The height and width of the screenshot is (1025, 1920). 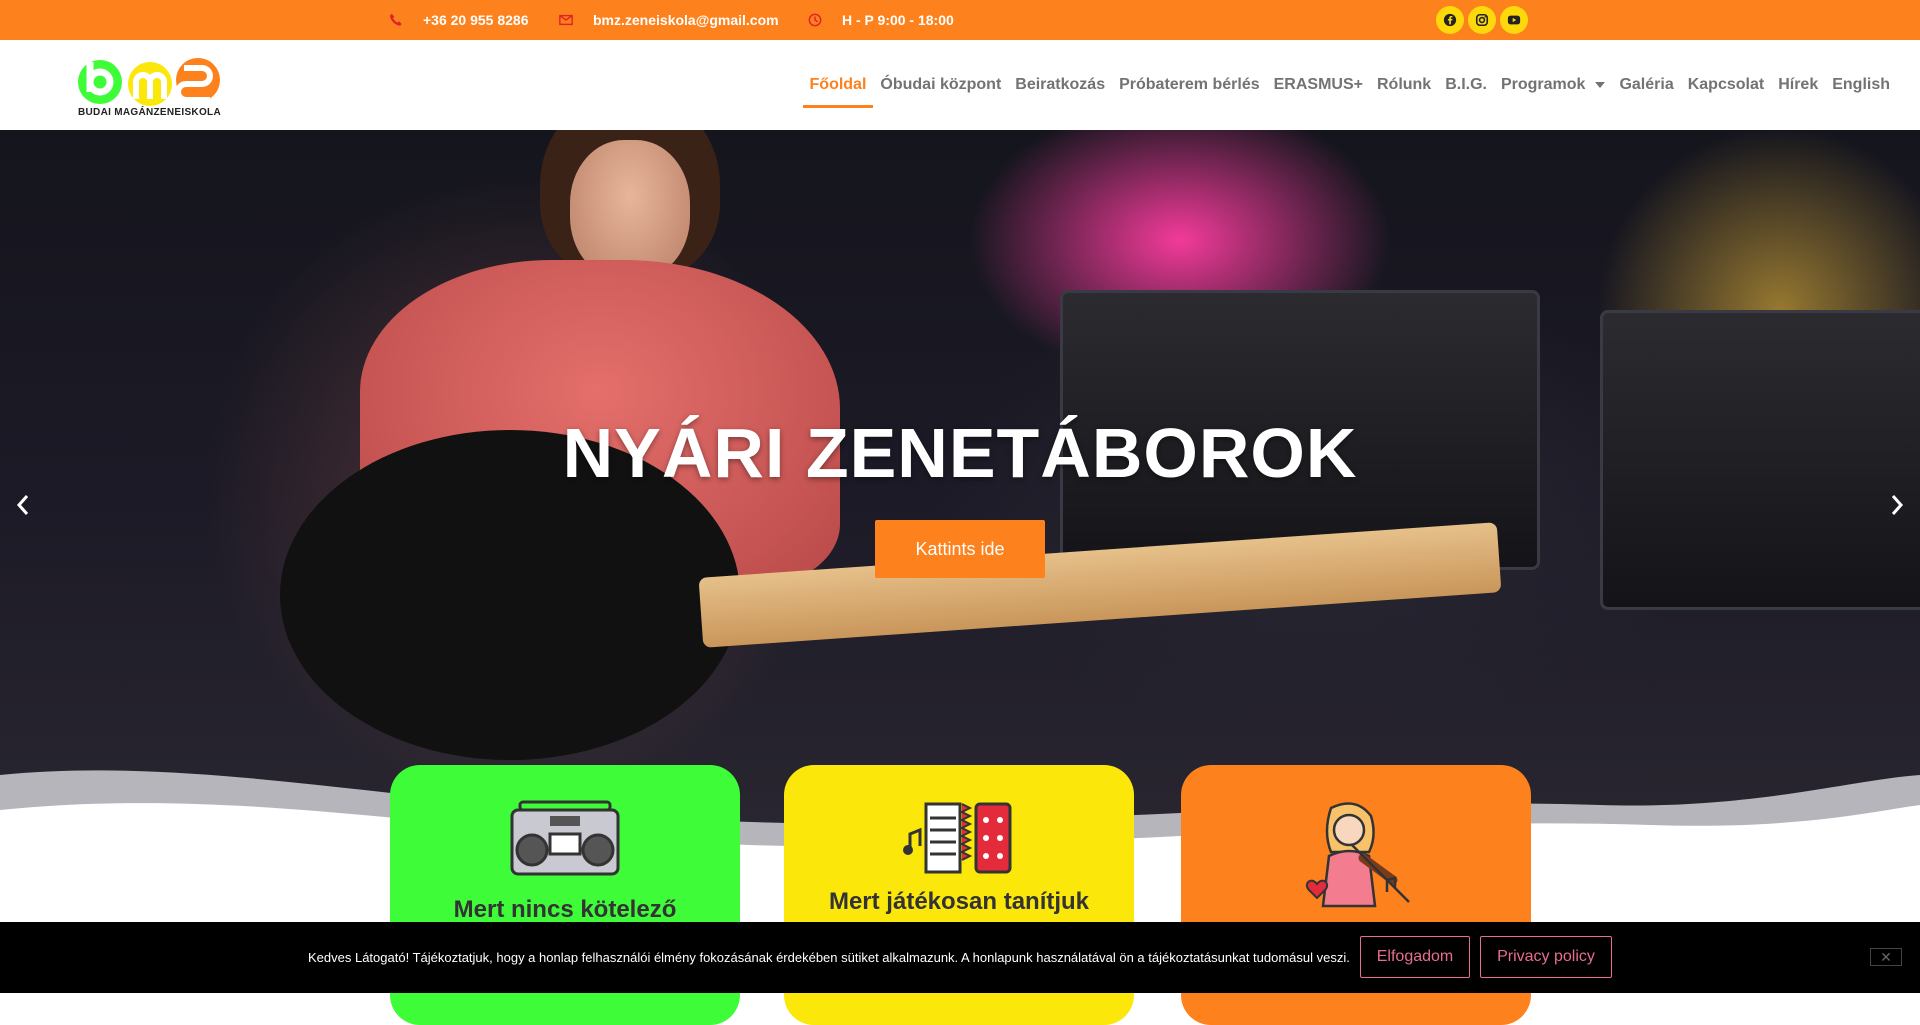 I want to click on nav-hirek: Hírek, so click(x=1798, y=85).